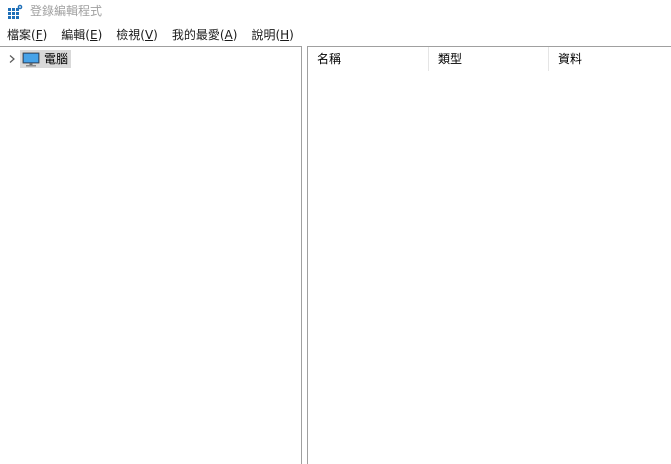 The width and height of the screenshot is (671, 464). What do you see at coordinates (335, 12) in the screenshot?
I see `title-bar: 登錄編輯程式` at bounding box center [335, 12].